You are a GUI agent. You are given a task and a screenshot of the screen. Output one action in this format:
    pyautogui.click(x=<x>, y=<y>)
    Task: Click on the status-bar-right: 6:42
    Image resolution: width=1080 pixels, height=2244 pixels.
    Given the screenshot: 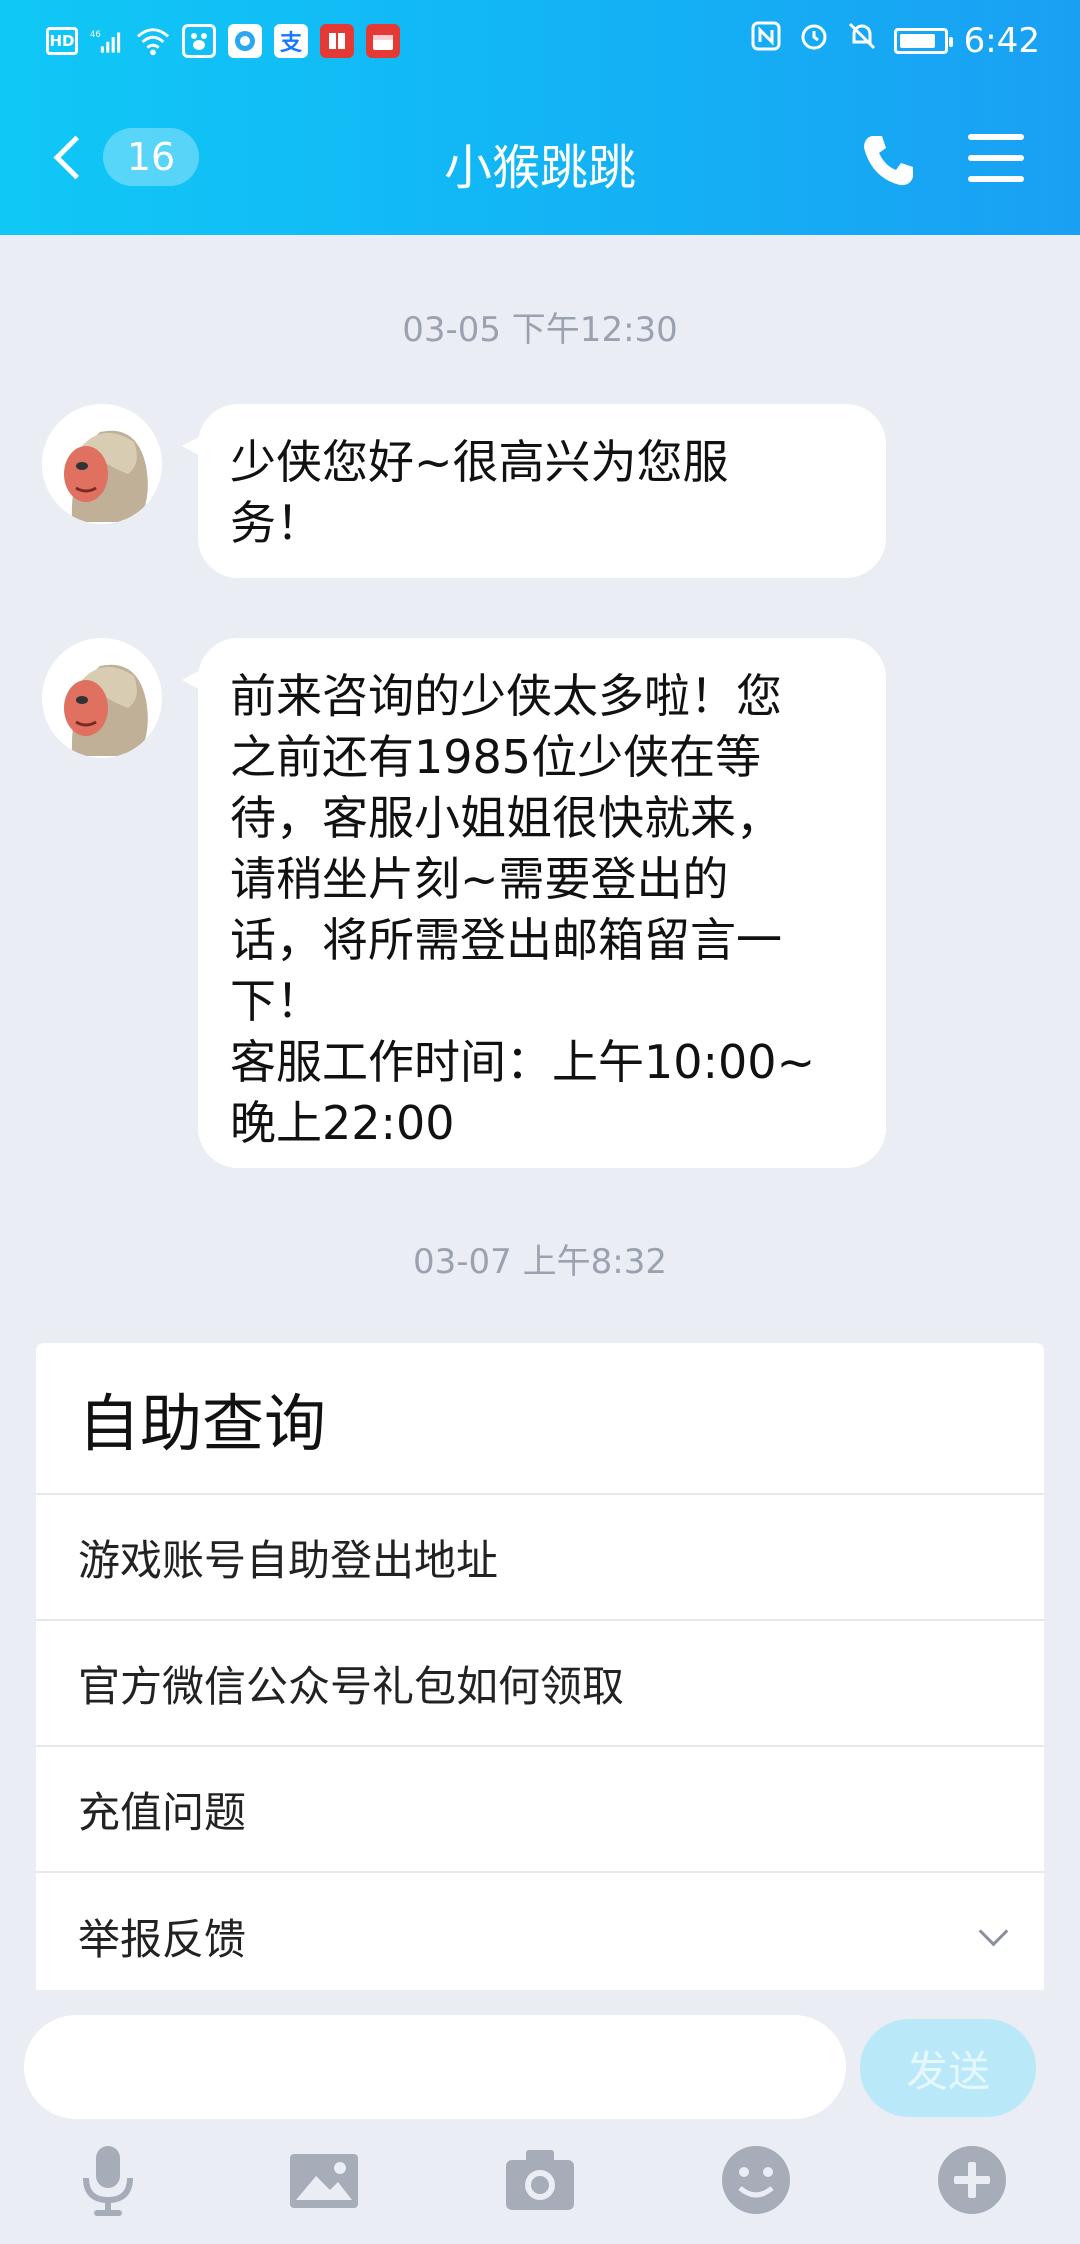 What is the action you would take?
    pyautogui.click(x=895, y=40)
    